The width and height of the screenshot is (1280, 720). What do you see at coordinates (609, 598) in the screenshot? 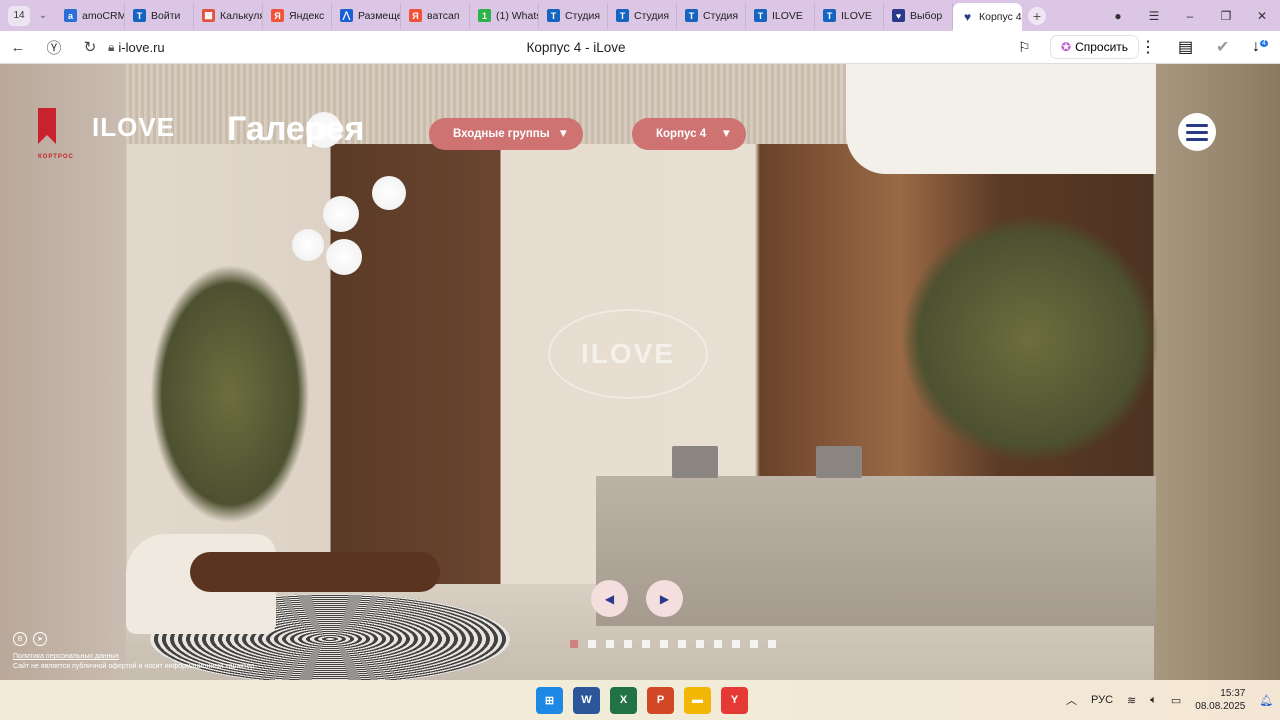
I see `prev-slide-button: ◀` at bounding box center [609, 598].